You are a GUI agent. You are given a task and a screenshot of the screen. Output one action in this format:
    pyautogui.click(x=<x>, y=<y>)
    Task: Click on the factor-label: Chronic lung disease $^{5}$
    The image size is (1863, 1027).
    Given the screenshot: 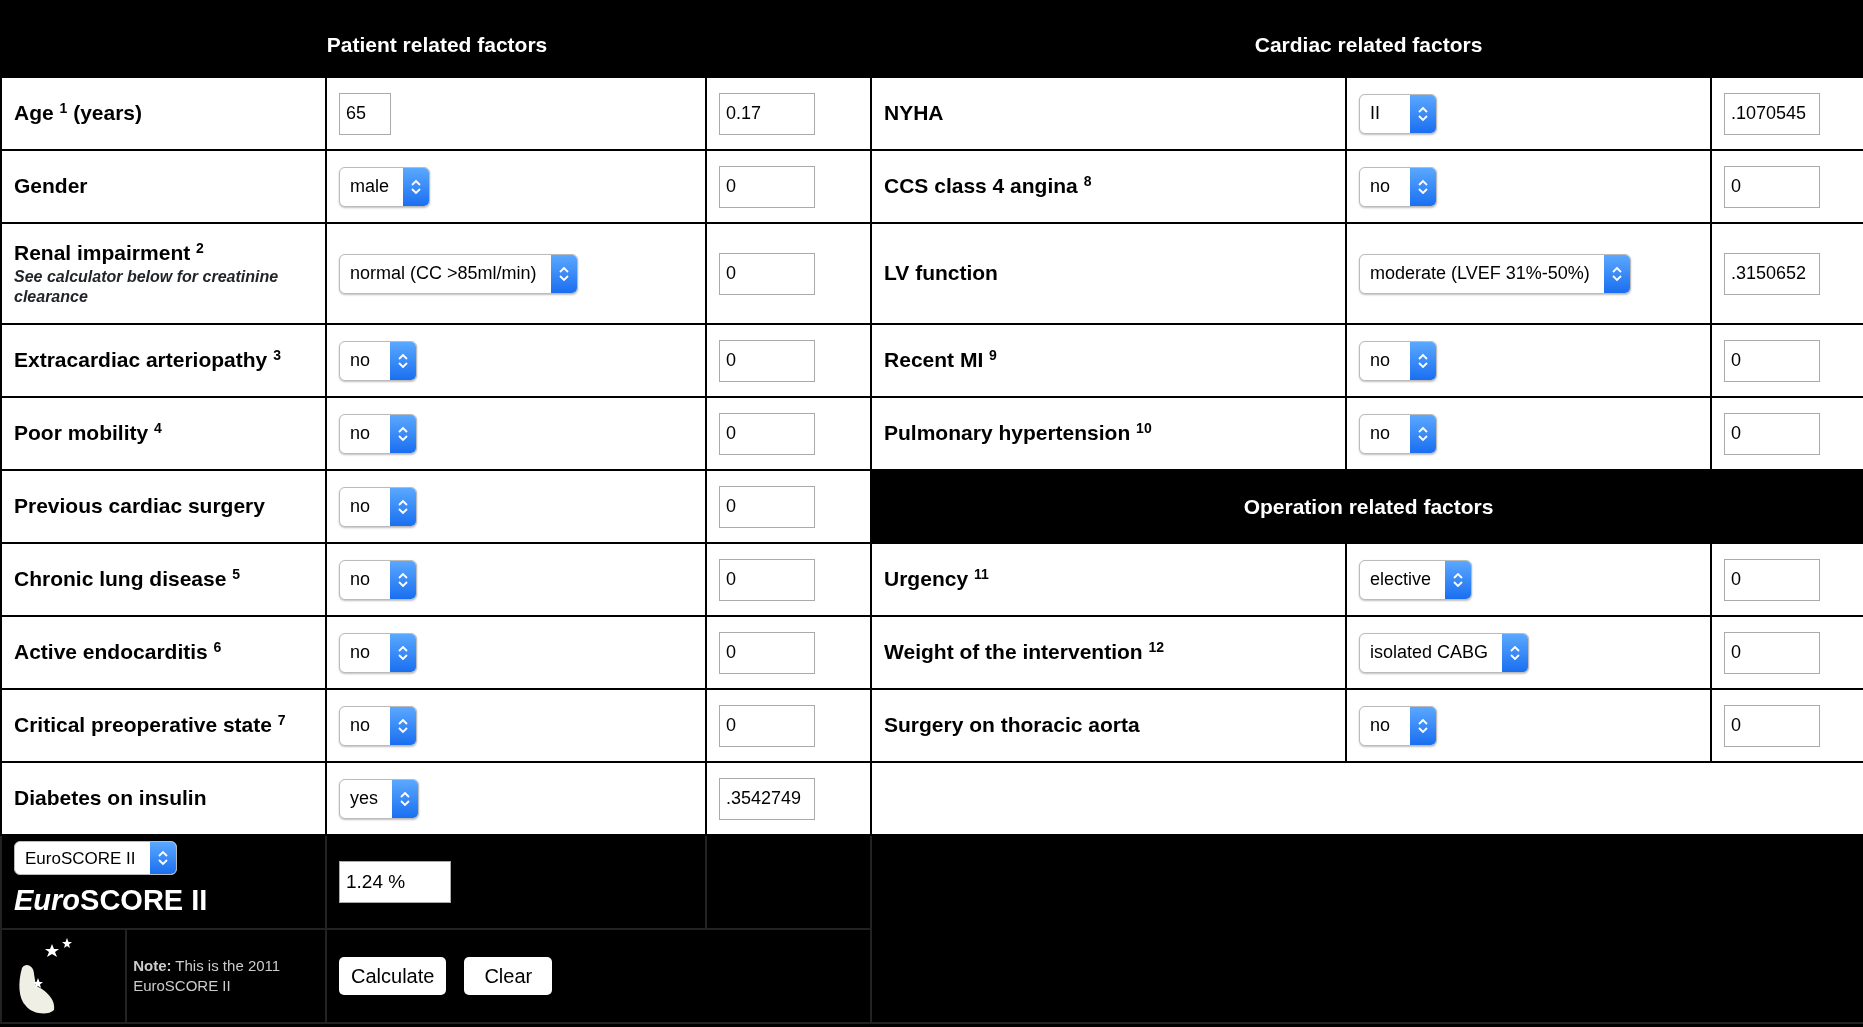 What is the action you would take?
    pyautogui.click(x=127, y=578)
    